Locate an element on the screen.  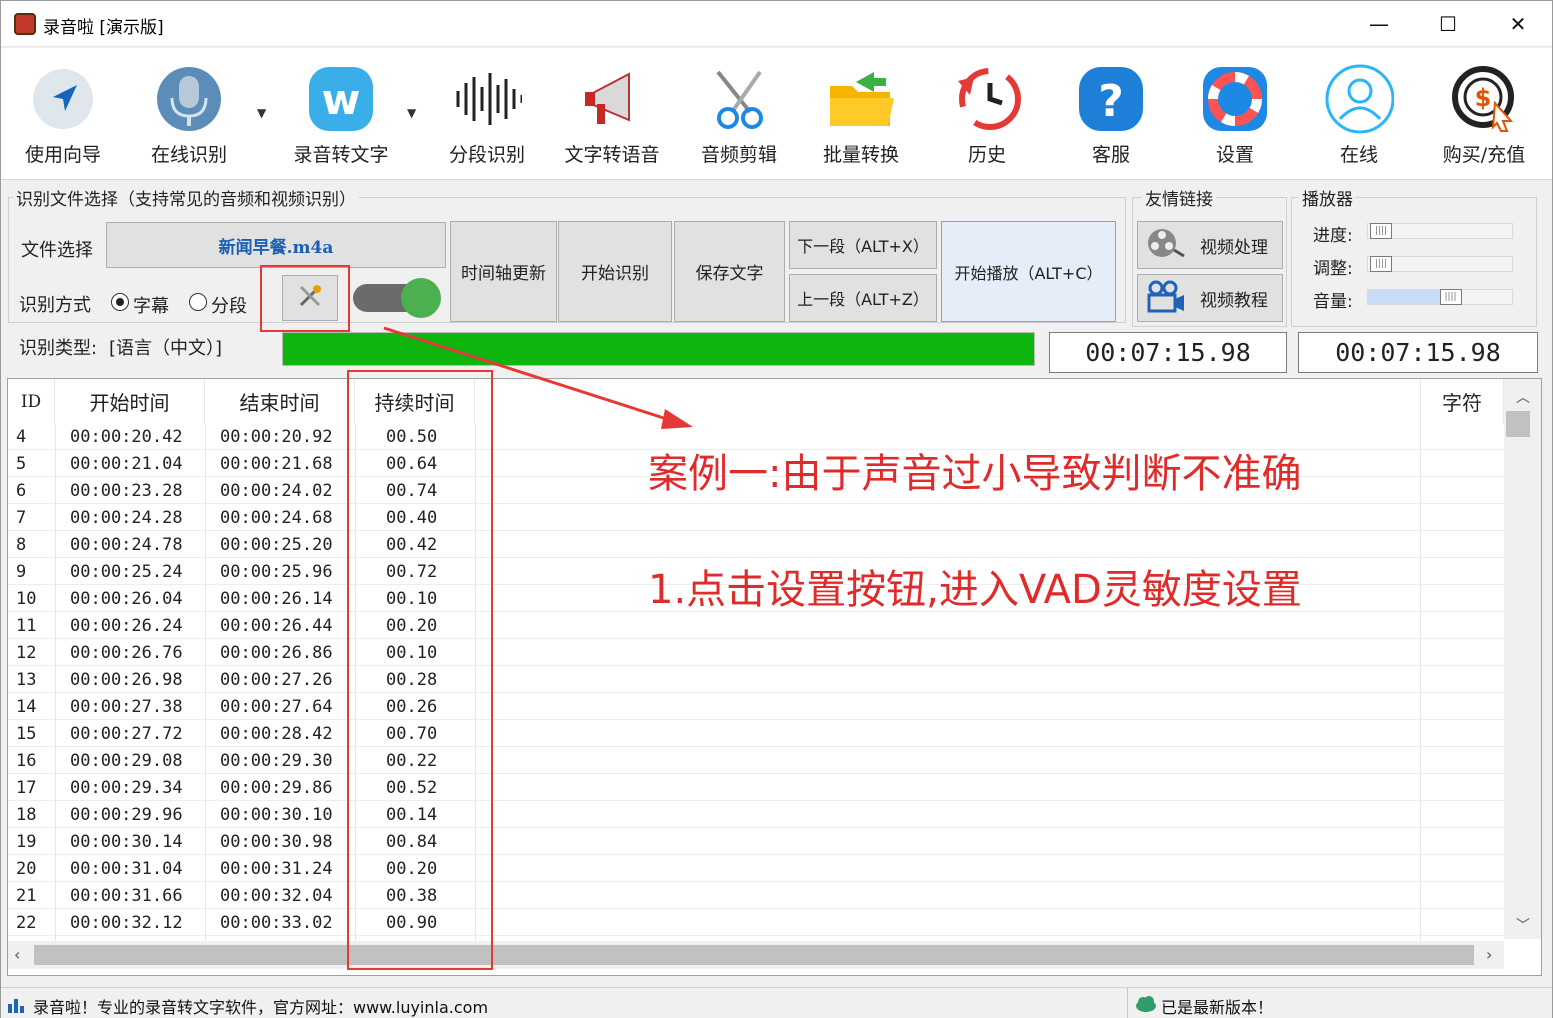
annotation-arrow is located at coordinates (538, 377).